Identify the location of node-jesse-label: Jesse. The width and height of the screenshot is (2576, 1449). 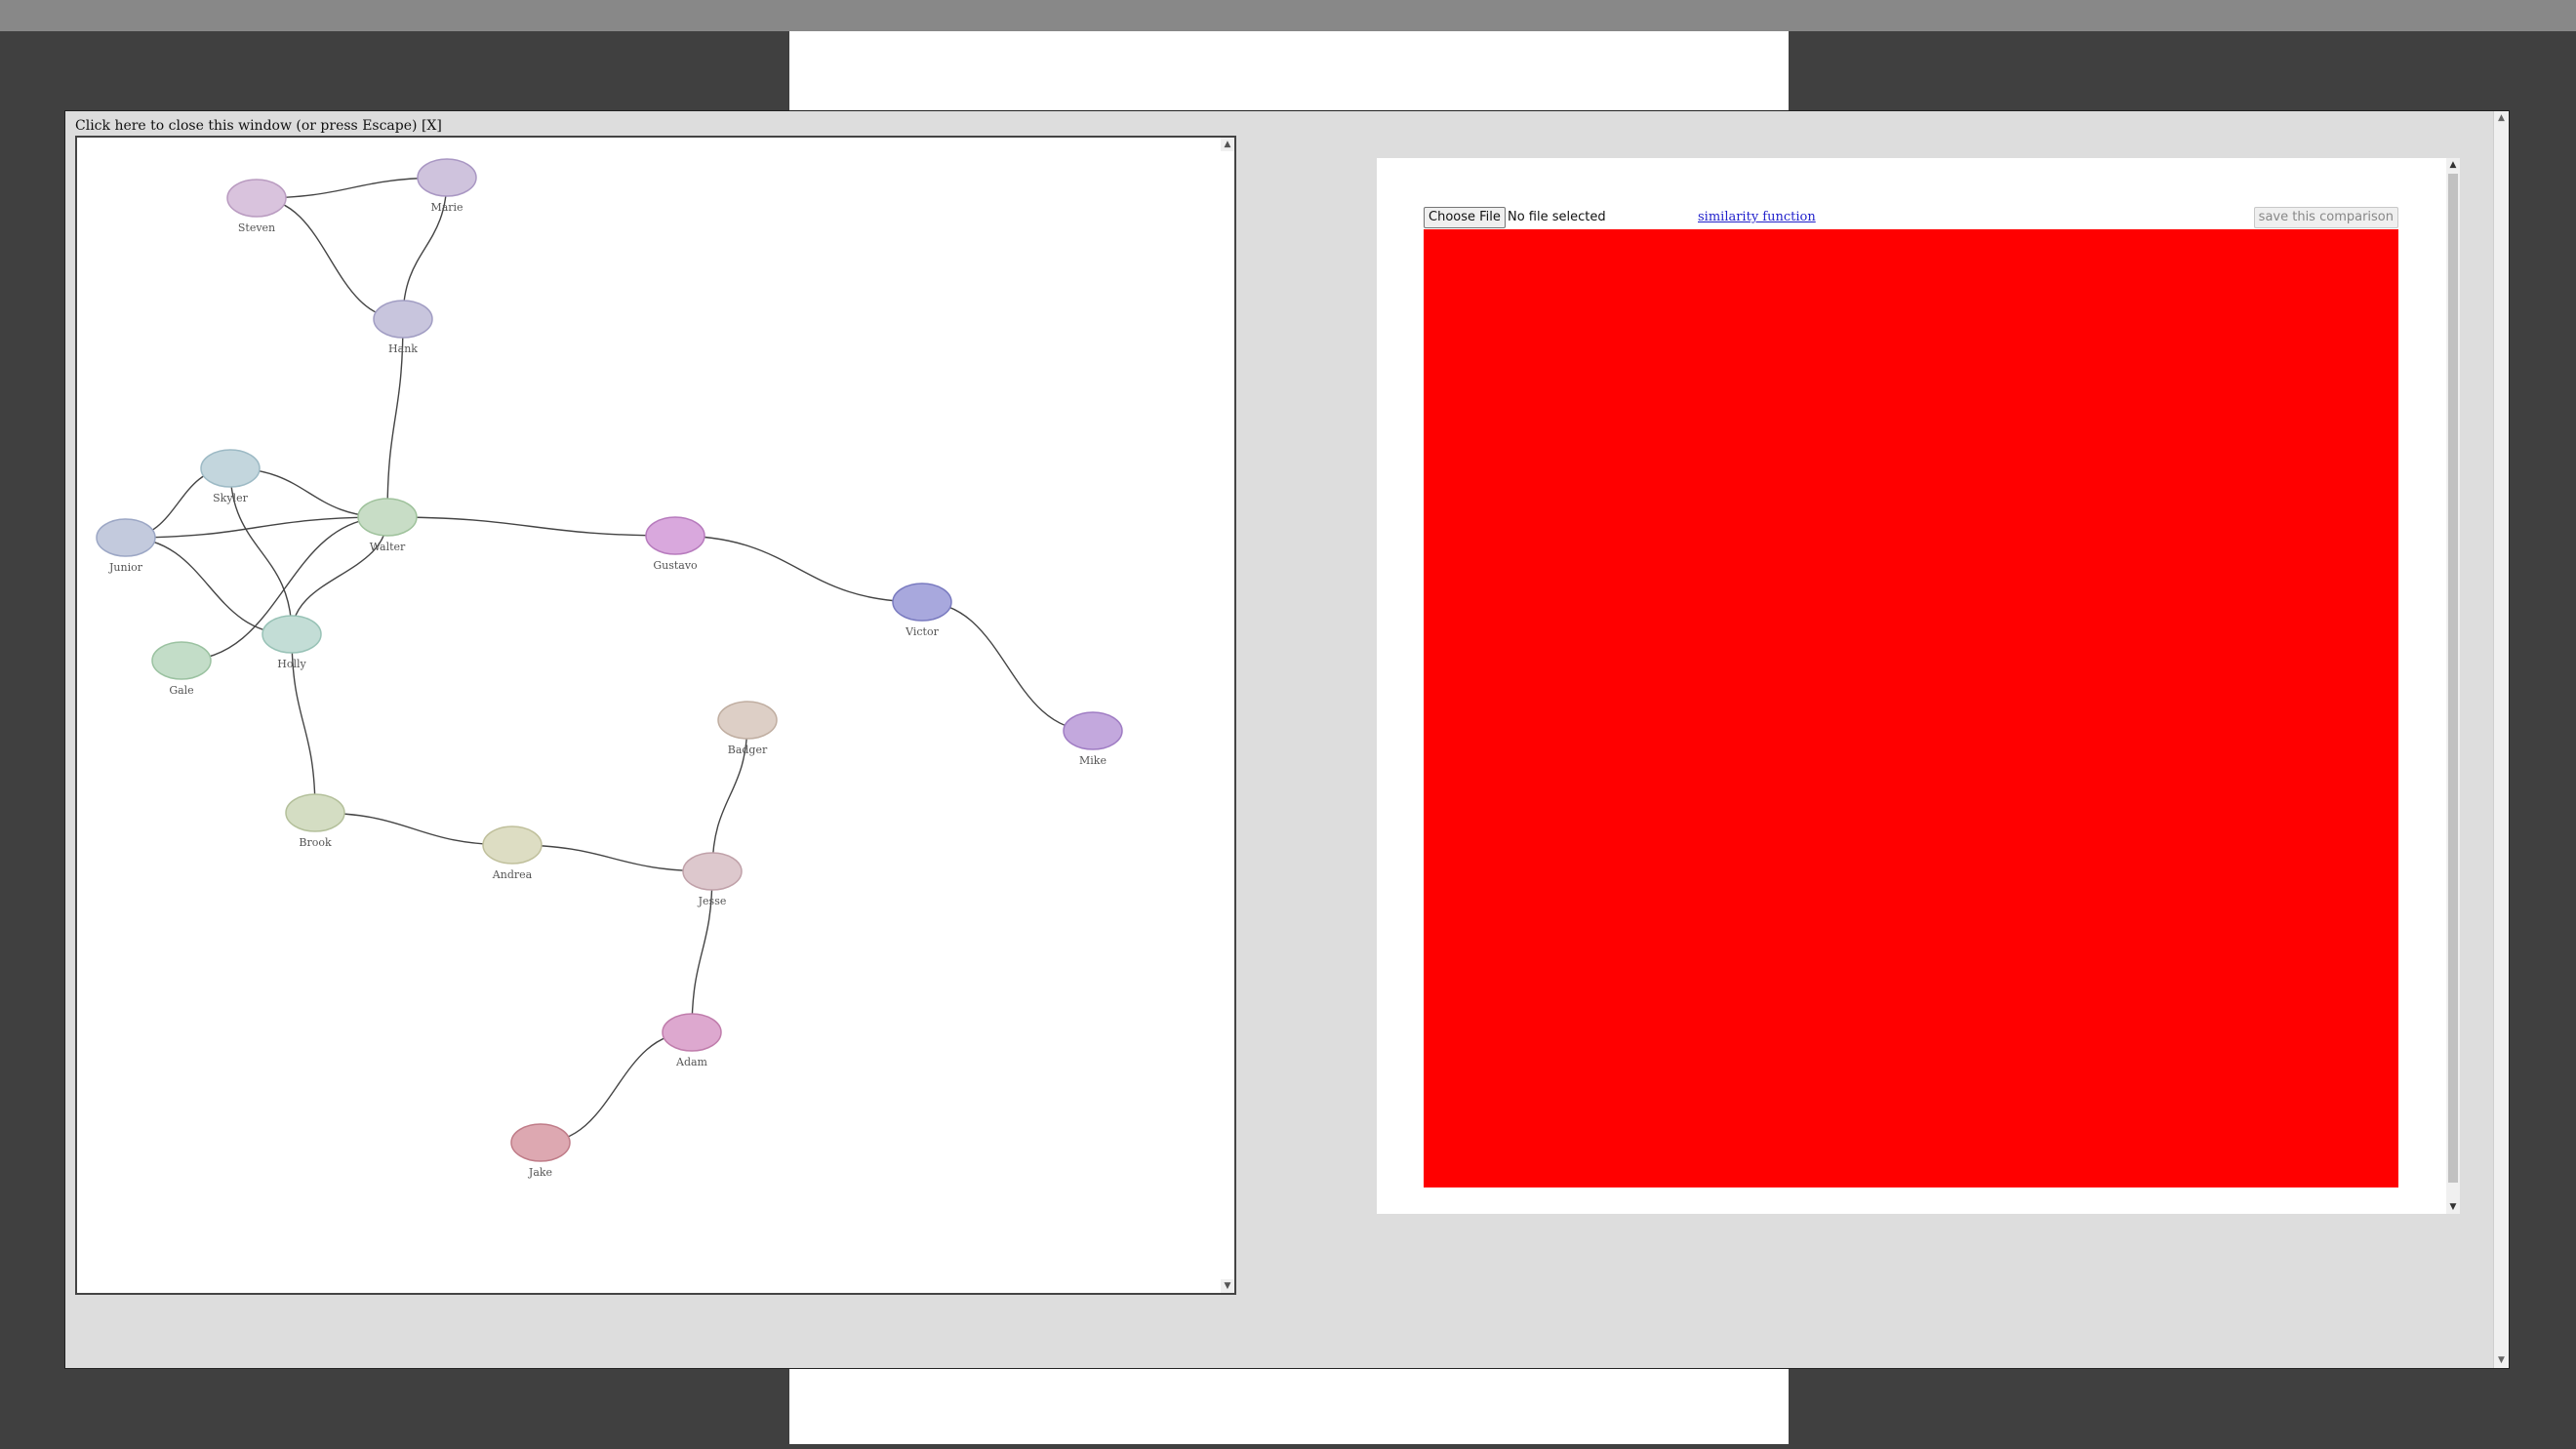
(712, 901).